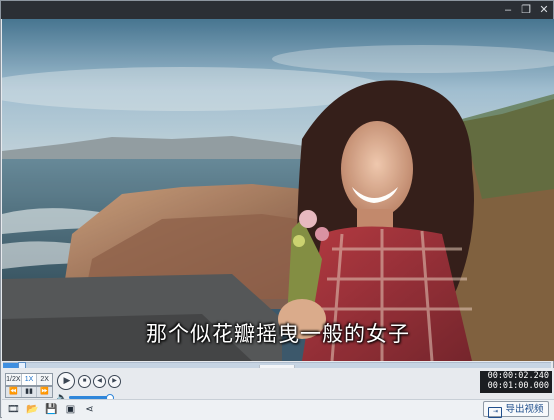  Describe the element at coordinates (518, 386) in the screenshot. I see `total-time: 00:01:00.000` at that location.